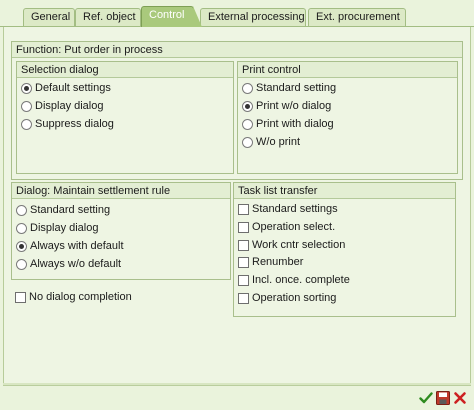 This screenshot has height=410, width=474. I want to click on checkbox-label: Renumber, so click(278, 262).